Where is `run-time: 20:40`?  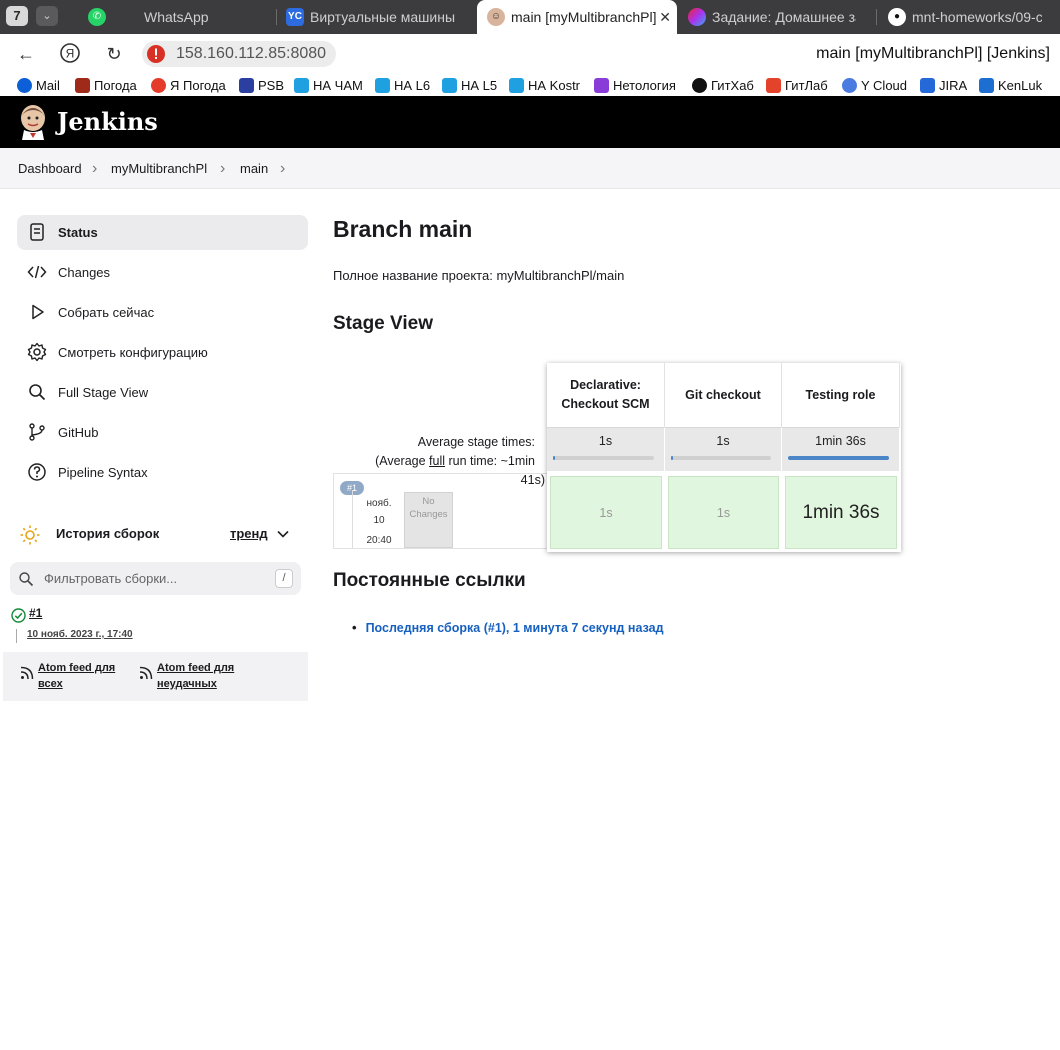 run-time: 20:40 is located at coordinates (379, 540).